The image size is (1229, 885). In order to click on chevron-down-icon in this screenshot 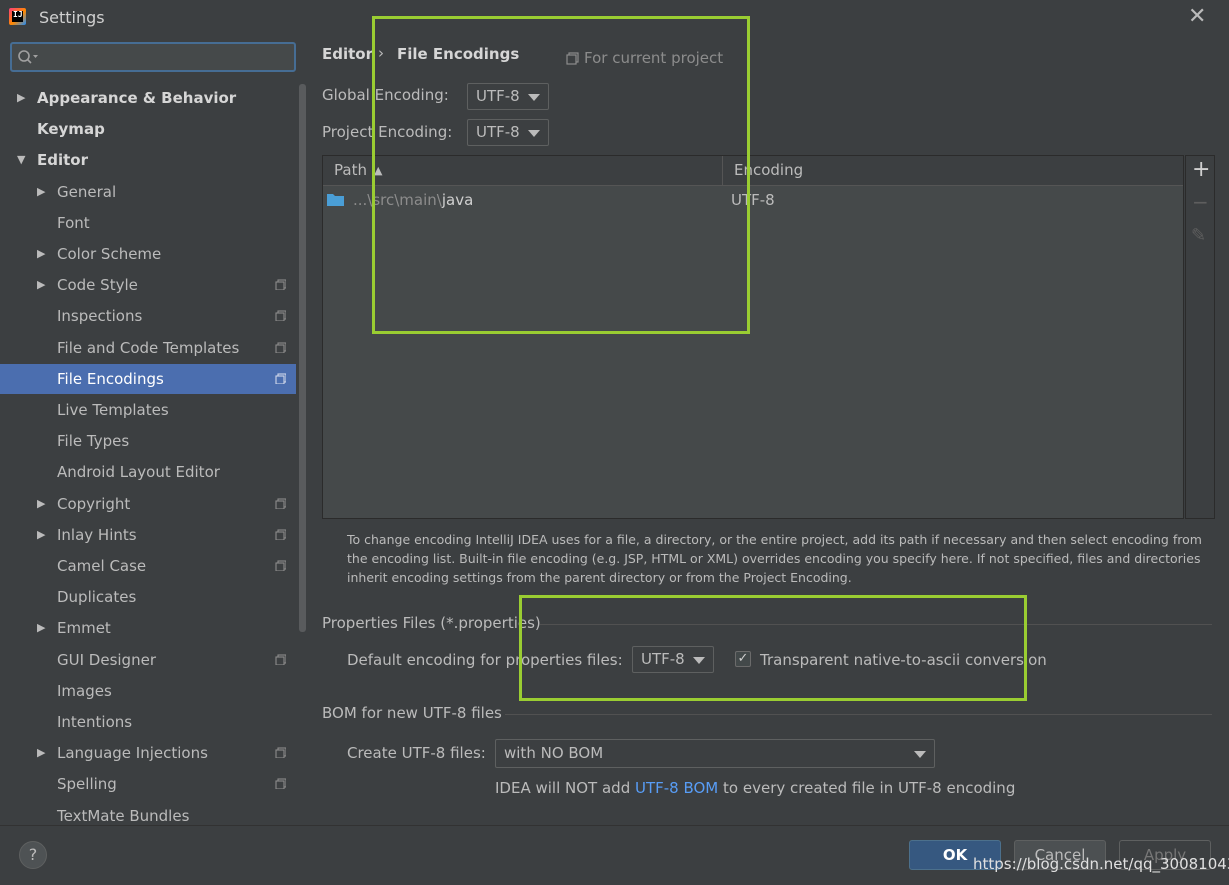, I will do `click(920, 754)`.